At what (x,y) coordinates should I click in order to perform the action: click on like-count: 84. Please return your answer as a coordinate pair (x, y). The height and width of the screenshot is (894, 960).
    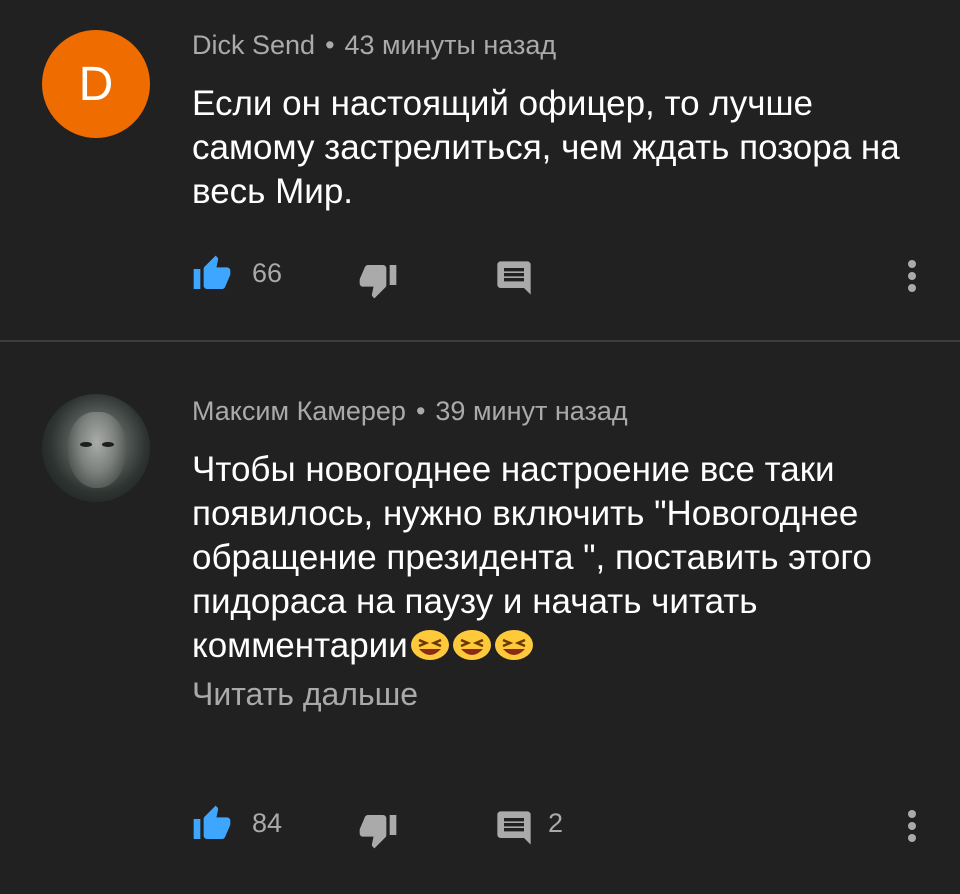
    Looking at the image, I should click on (267, 823).